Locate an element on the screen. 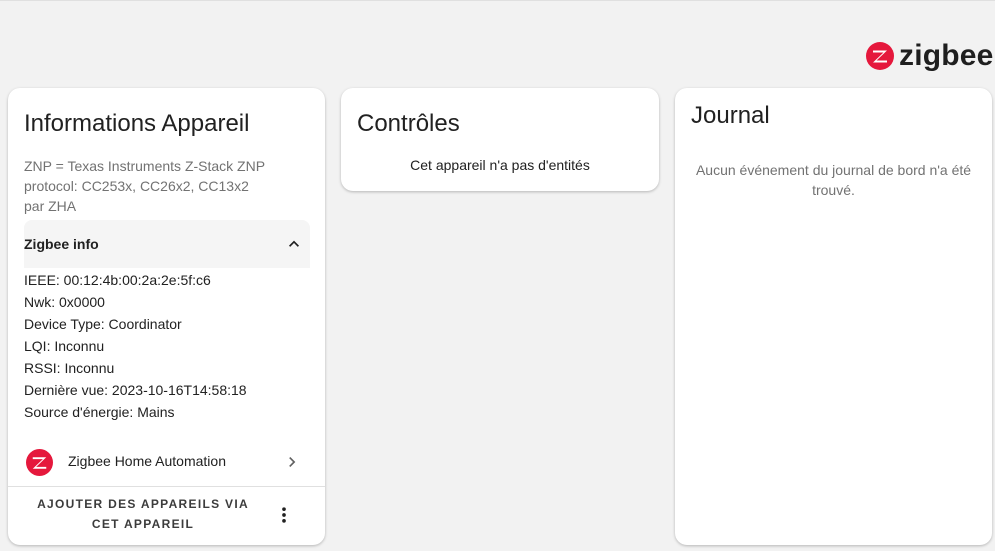 Image resolution: width=995 pixels, height=551 pixels. integration-label: Zigbee Home Automation is located at coordinates (147, 461).